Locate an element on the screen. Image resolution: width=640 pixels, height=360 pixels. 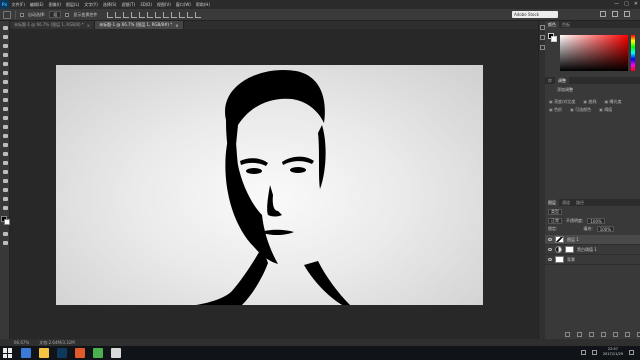
gradient-tool-icon is located at coordinates (5, 127).